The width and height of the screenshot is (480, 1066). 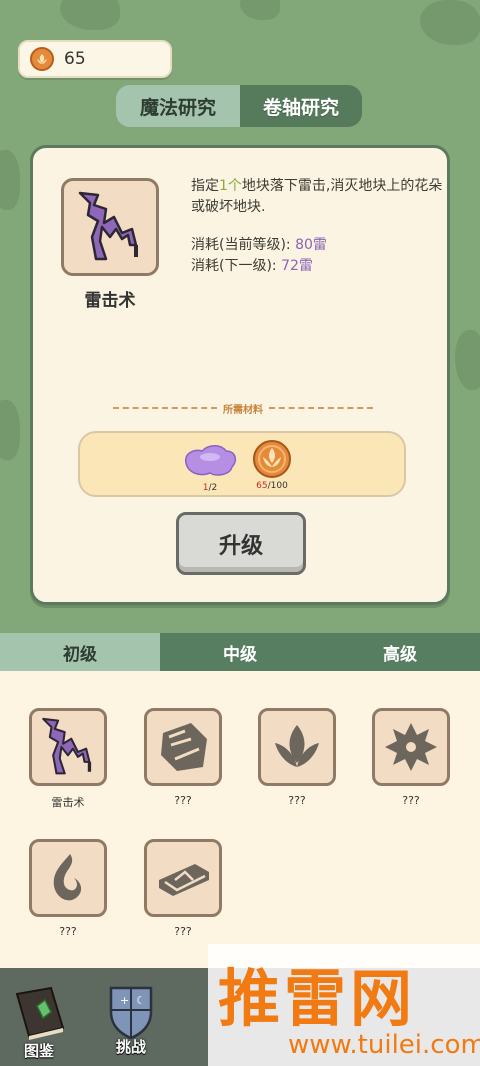 What do you see at coordinates (213, 488) in the screenshot?
I see `material-need: /2` at bounding box center [213, 488].